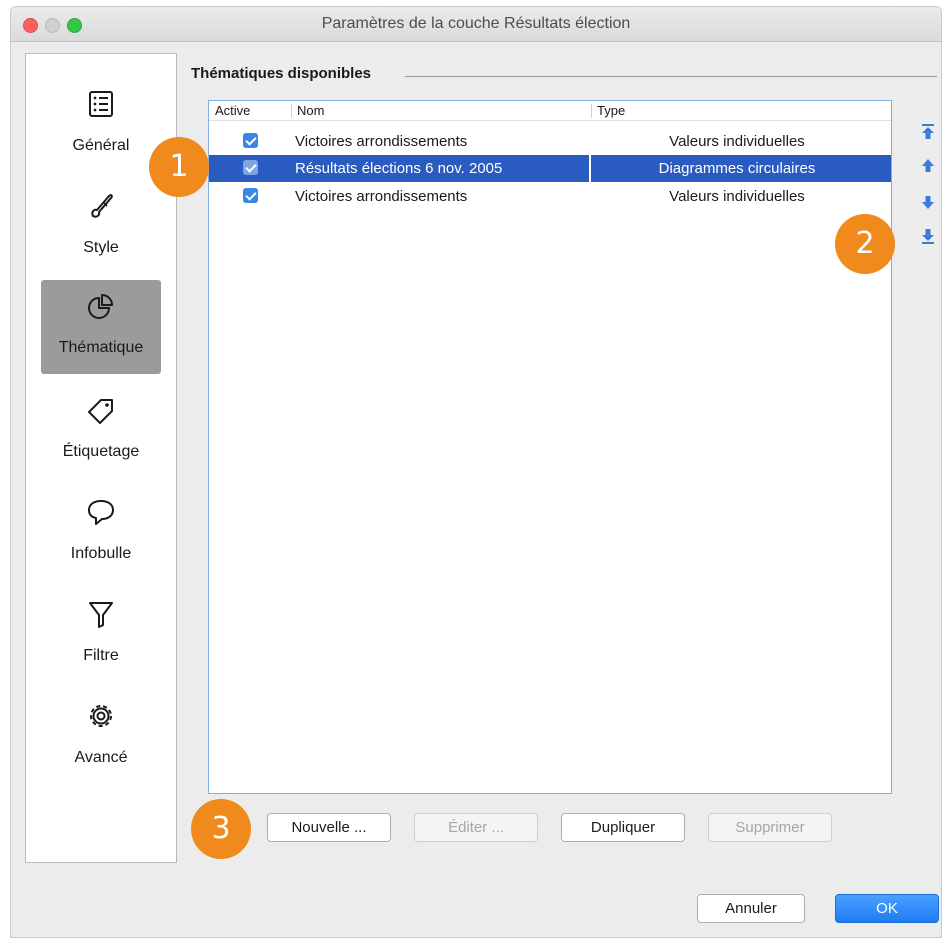 This screenshot has width=950, height=938. Describe the element at coordinates (865, 244) in the screenshot. I see `callout-badge-2: 2` at that location.